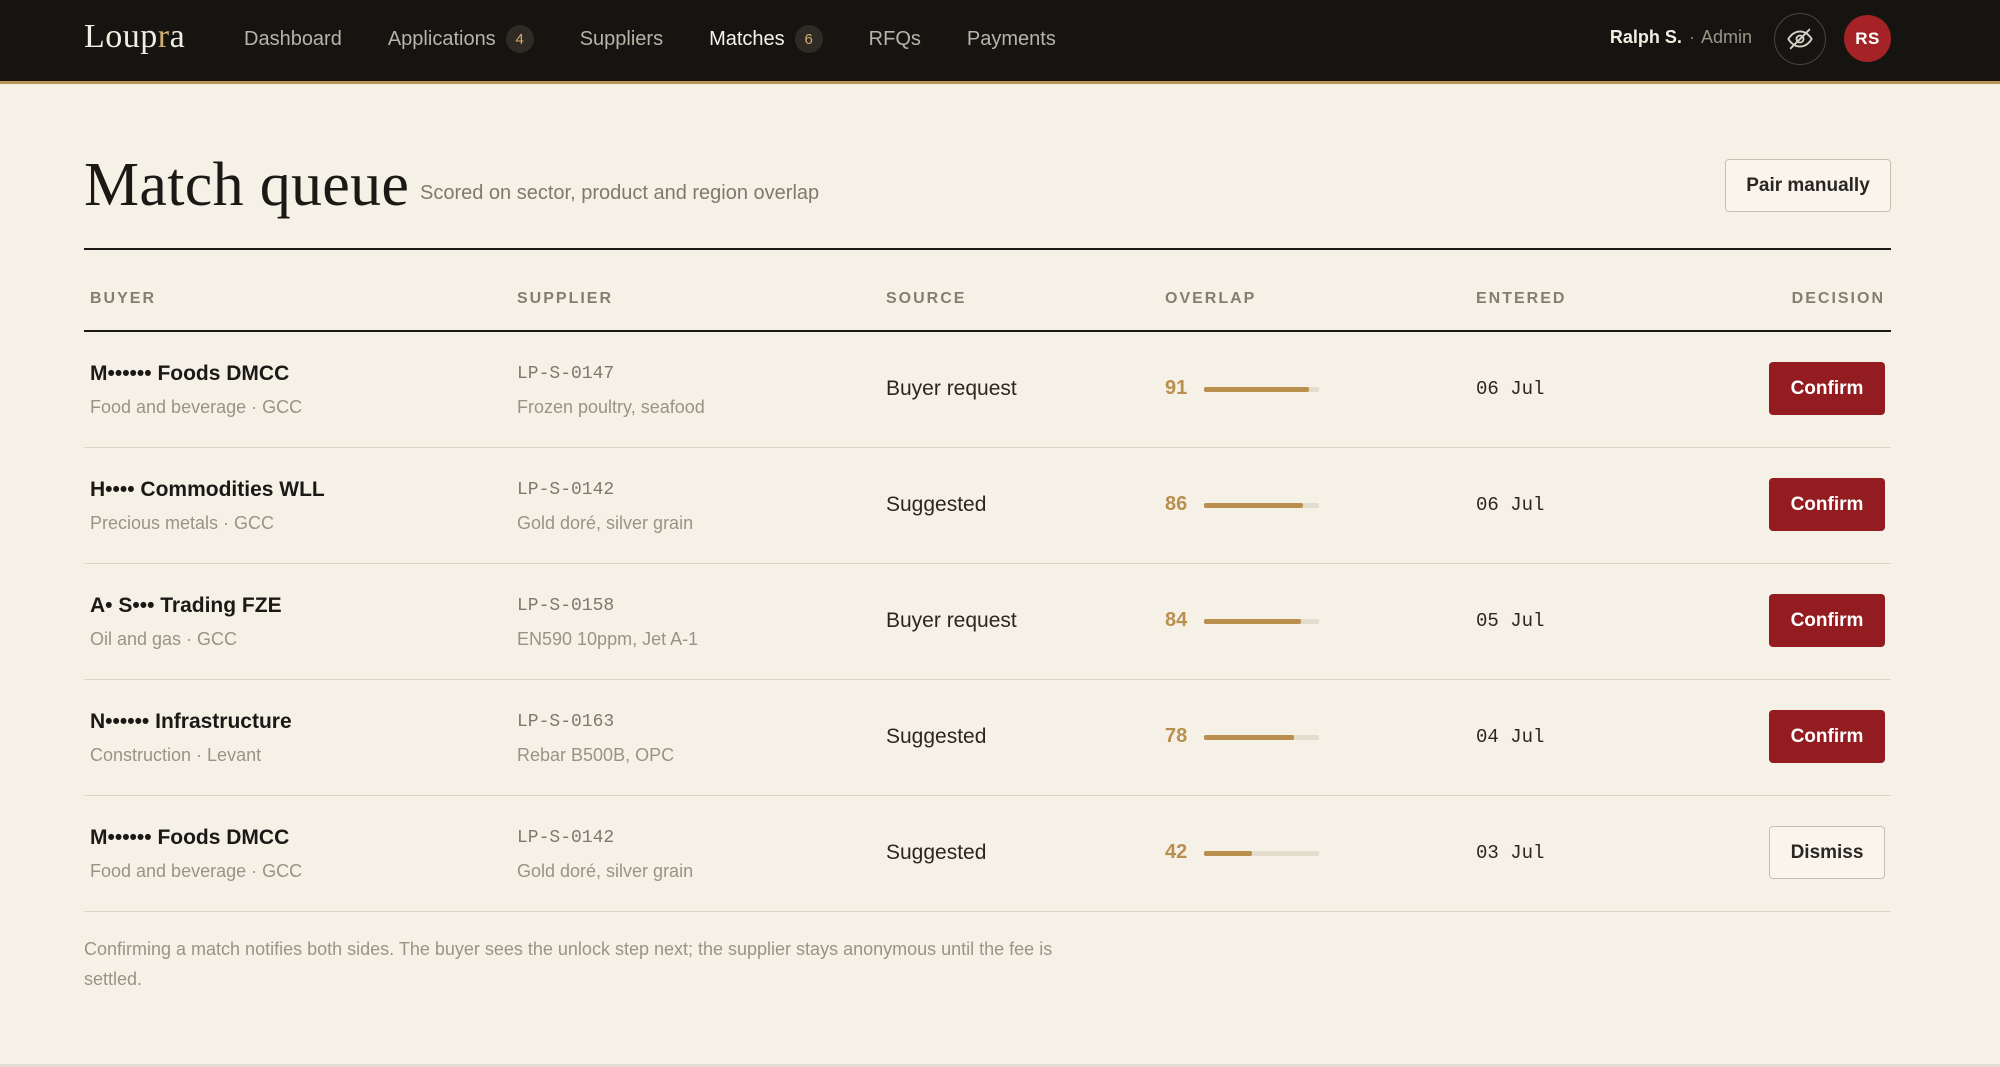 The image size is (2000, 1067). What do you see at coordinates (1176, 388) in the screenshot?
I see `overlap-score: 91` at bounding box center [1176, 388].